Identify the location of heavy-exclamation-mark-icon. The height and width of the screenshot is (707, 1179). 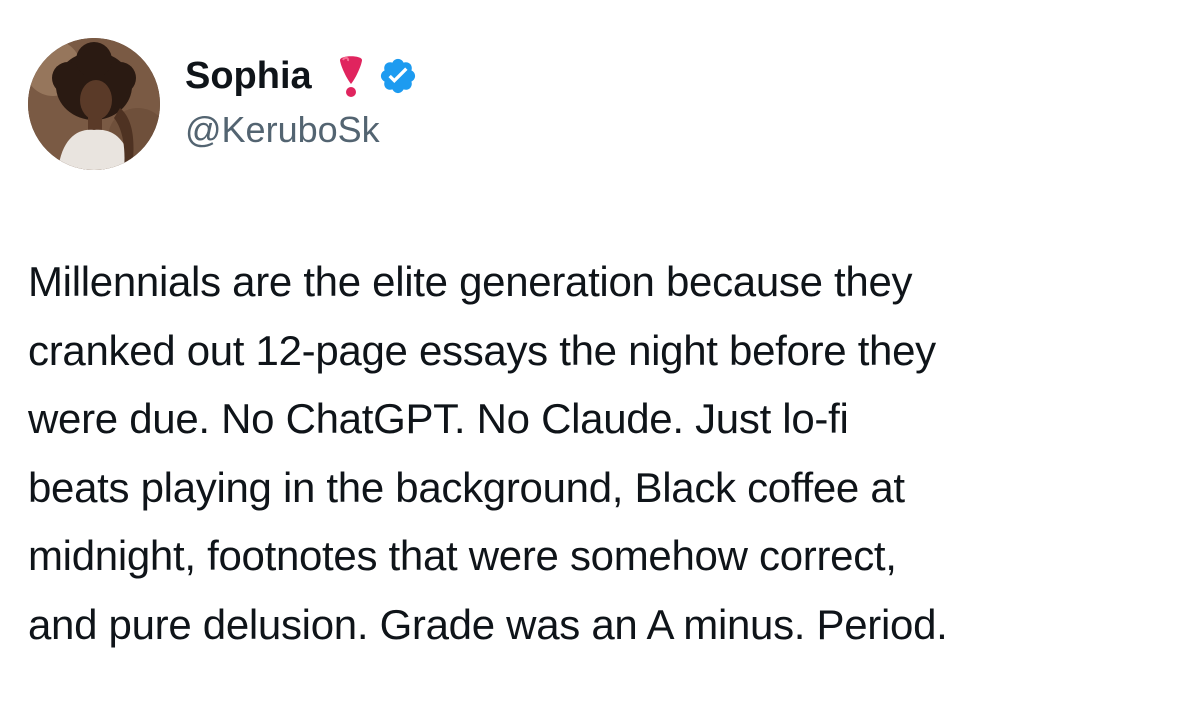
(351, 76).